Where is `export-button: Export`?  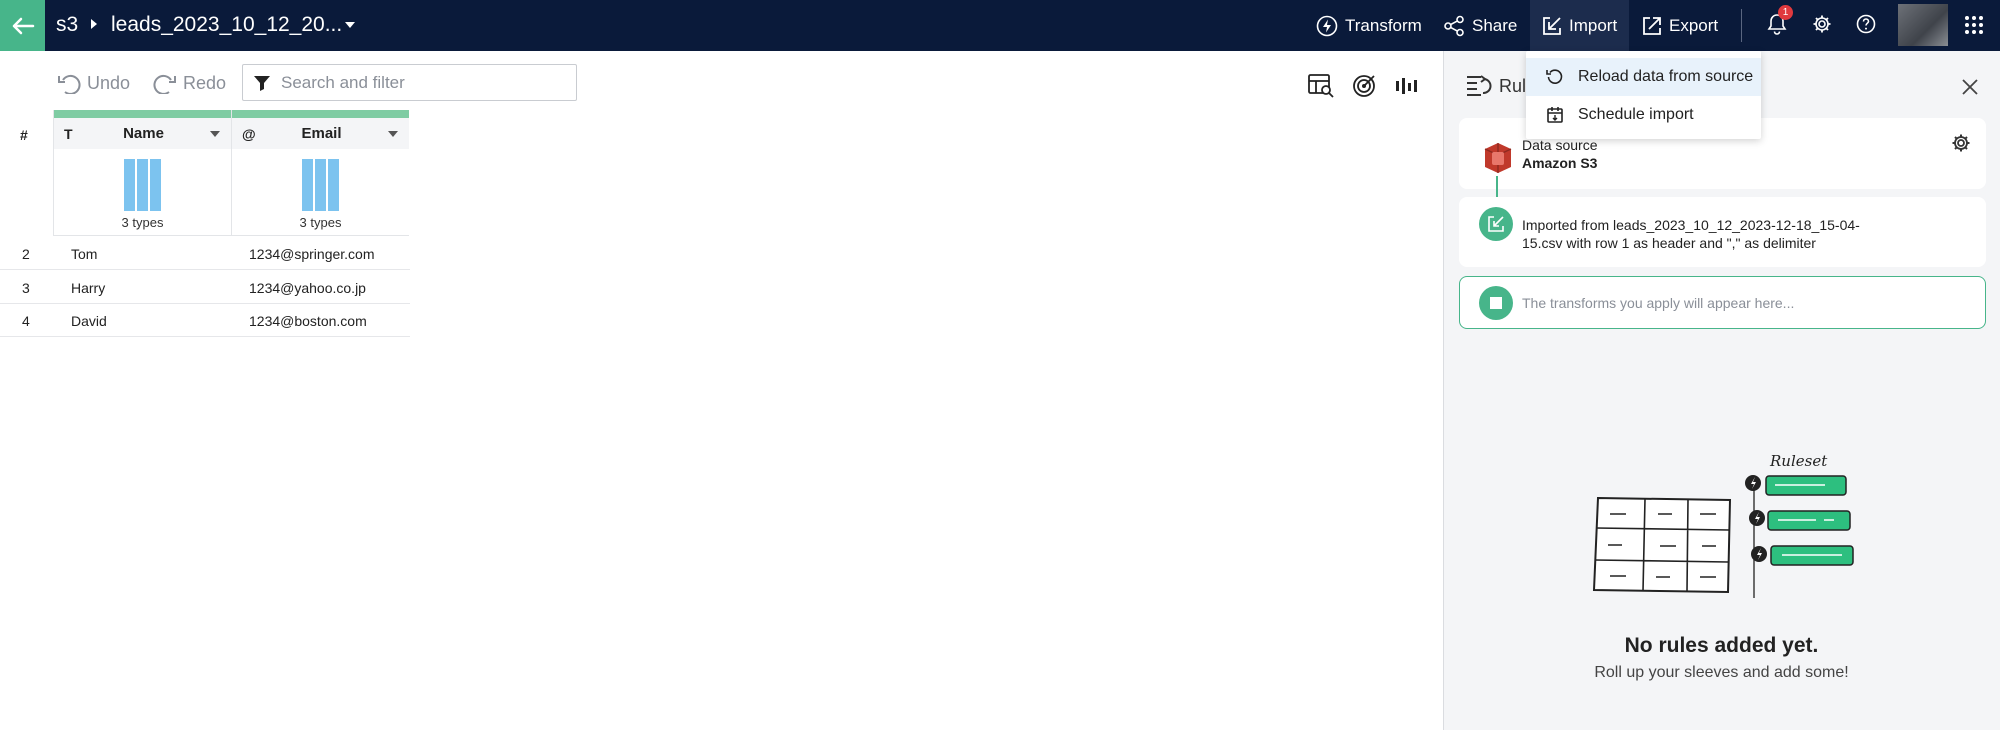 export-button: Export is located at coordinates (1680, 25).